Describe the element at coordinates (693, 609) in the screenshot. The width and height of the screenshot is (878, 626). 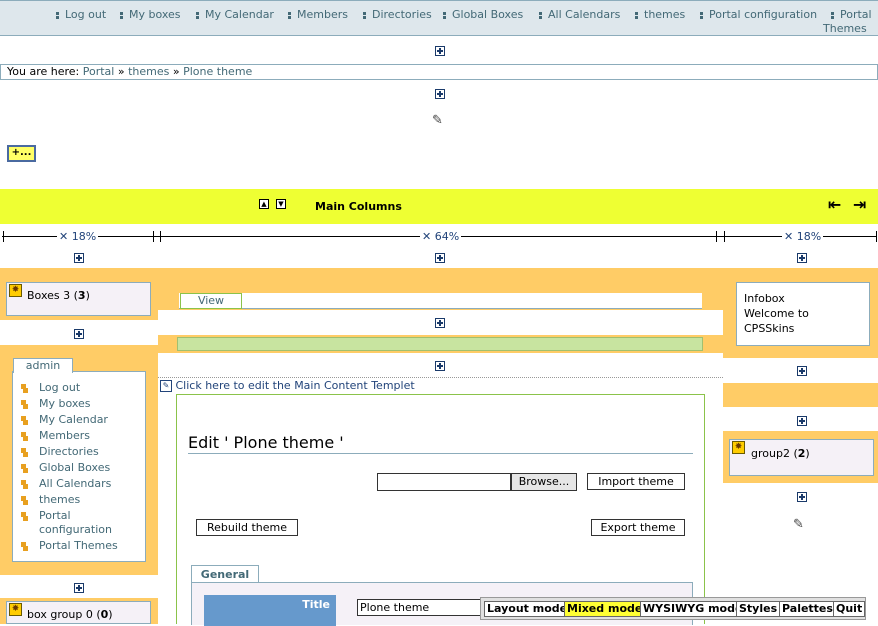
I see `wysiwyg-mode-button: WYSIWYG mode` at that location.